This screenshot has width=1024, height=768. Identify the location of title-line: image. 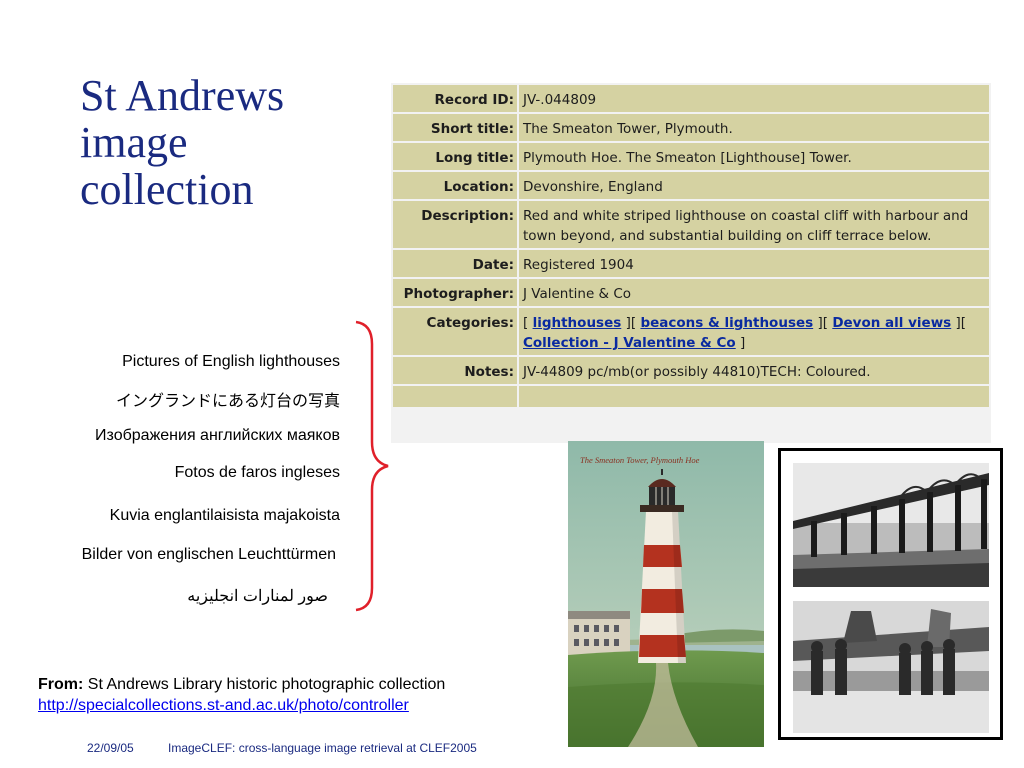
(134, 142).